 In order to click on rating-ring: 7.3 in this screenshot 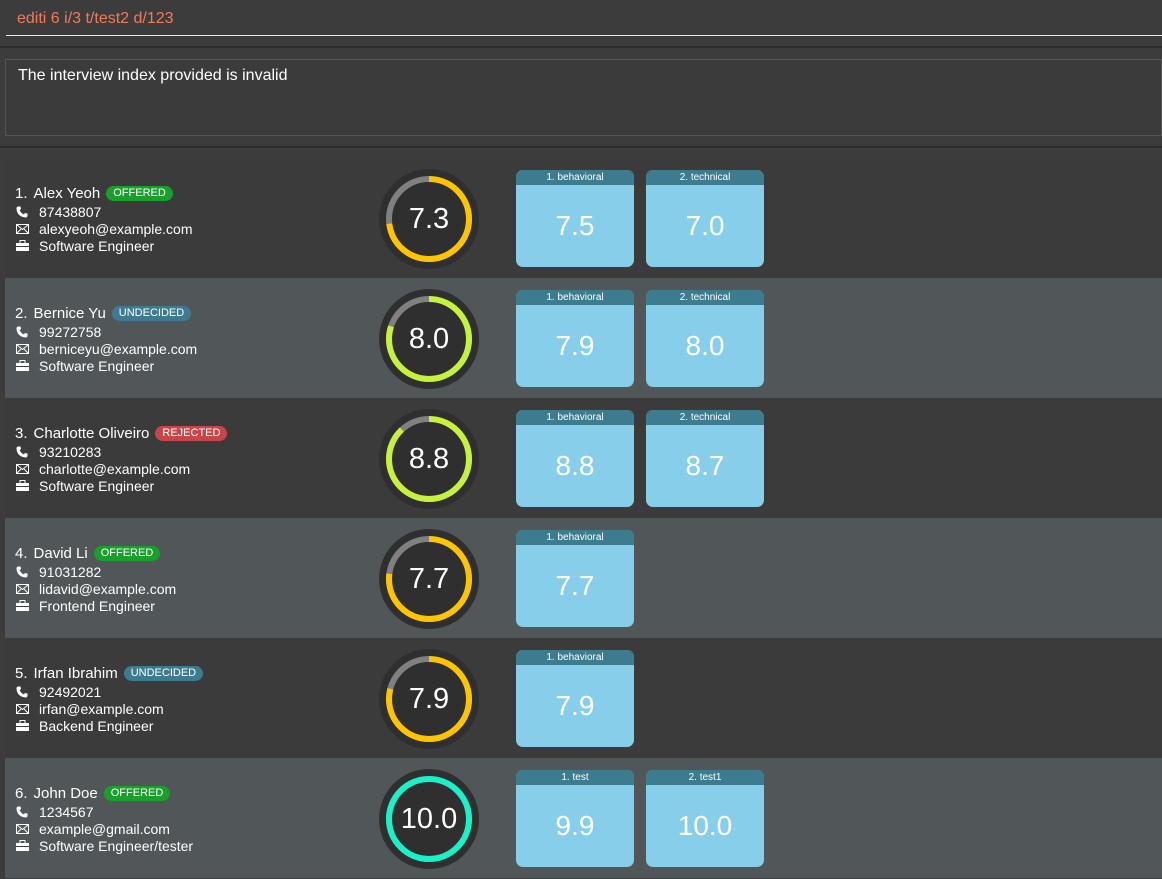, I will do `click(429, 219)`.